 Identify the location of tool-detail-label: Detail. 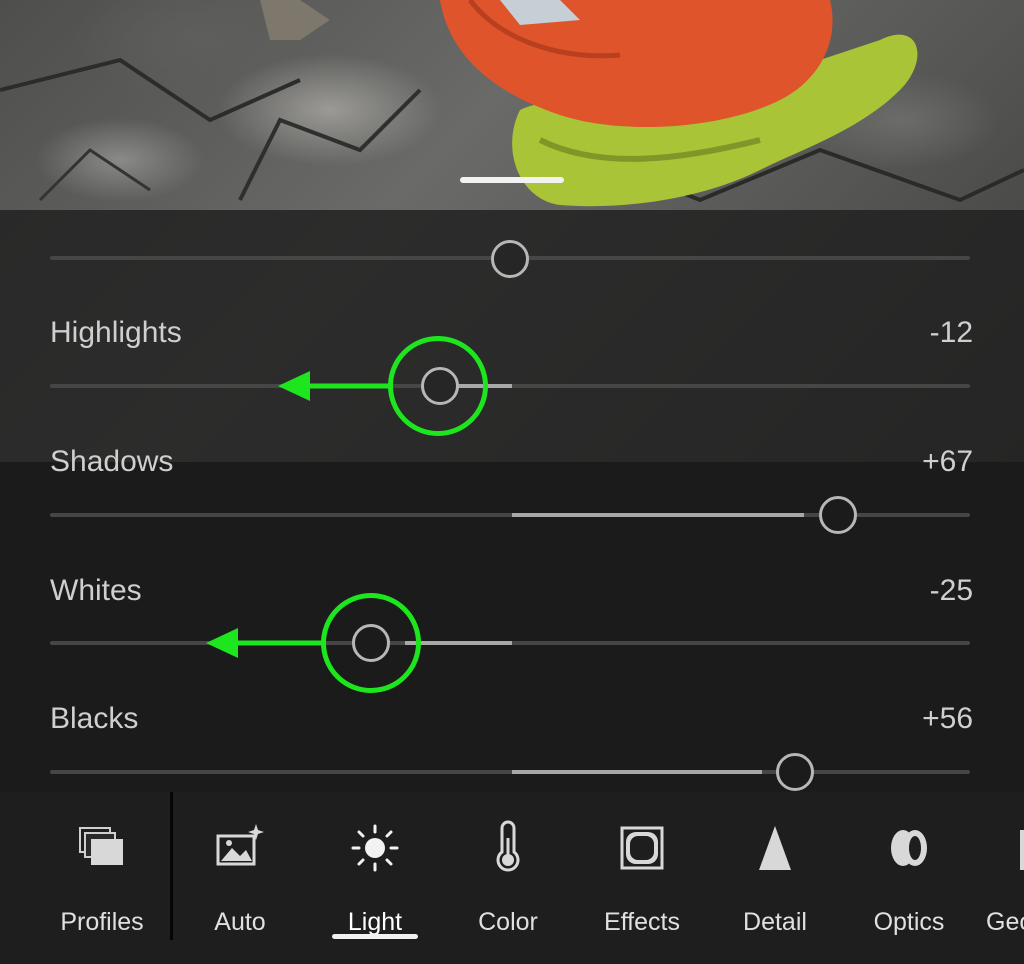
(775, 922).